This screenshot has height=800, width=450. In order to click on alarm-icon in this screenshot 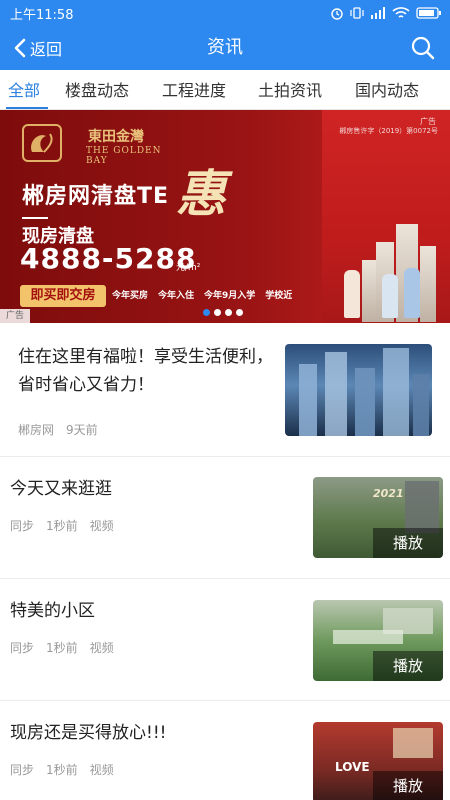, I will do `click(337, 14)`.